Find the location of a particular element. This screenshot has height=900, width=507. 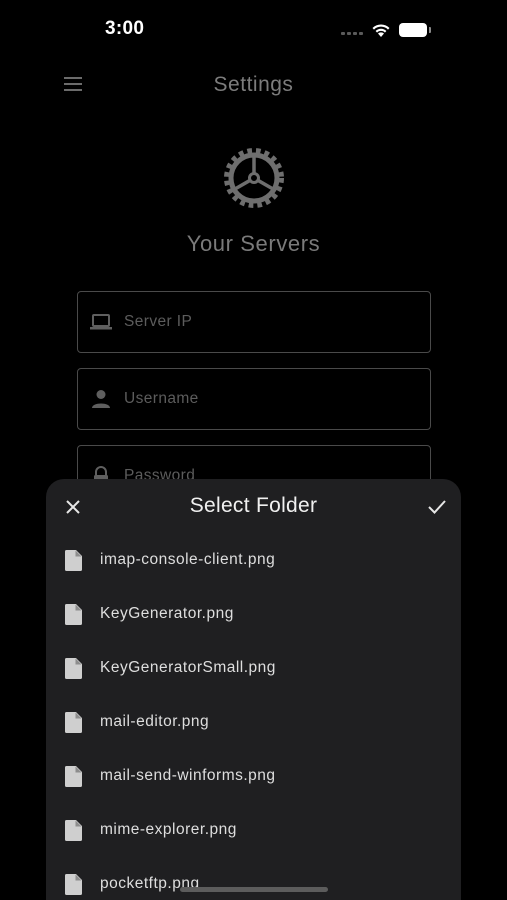

file-name: KeyGeneratorSmall.png is located at coordinates (188, 667).